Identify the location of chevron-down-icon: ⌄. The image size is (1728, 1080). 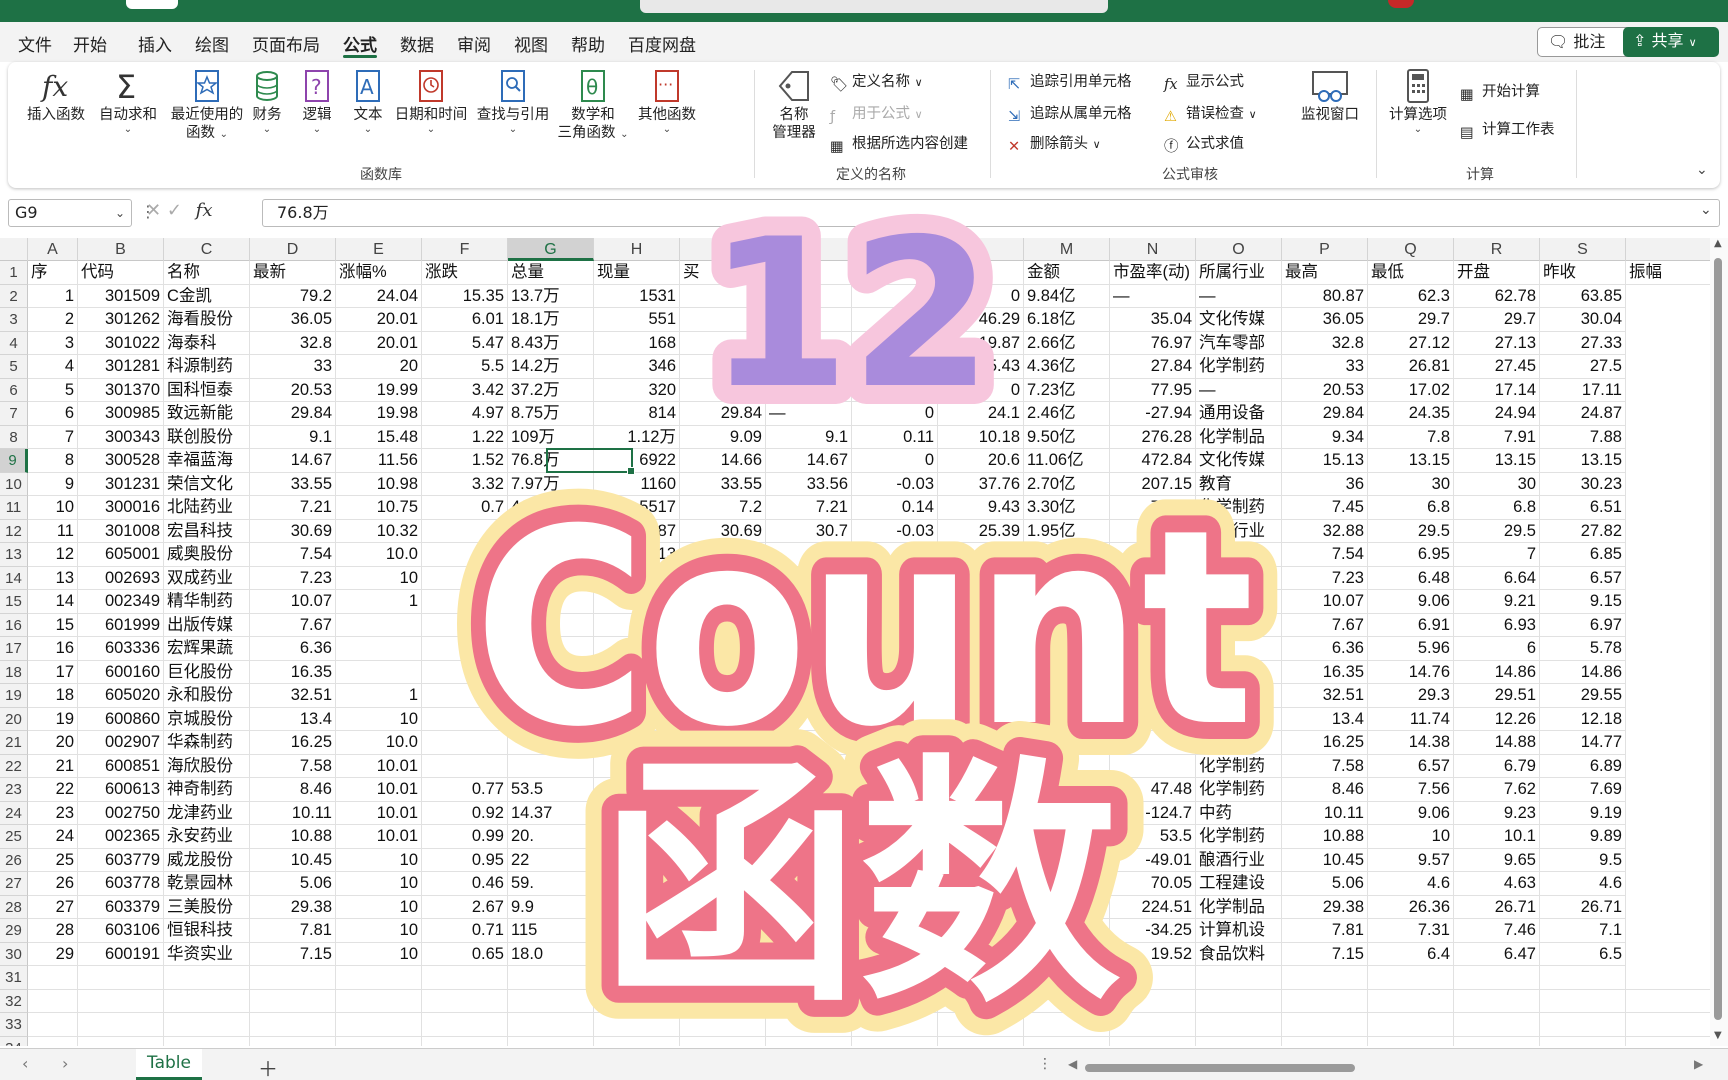
(120, 213).